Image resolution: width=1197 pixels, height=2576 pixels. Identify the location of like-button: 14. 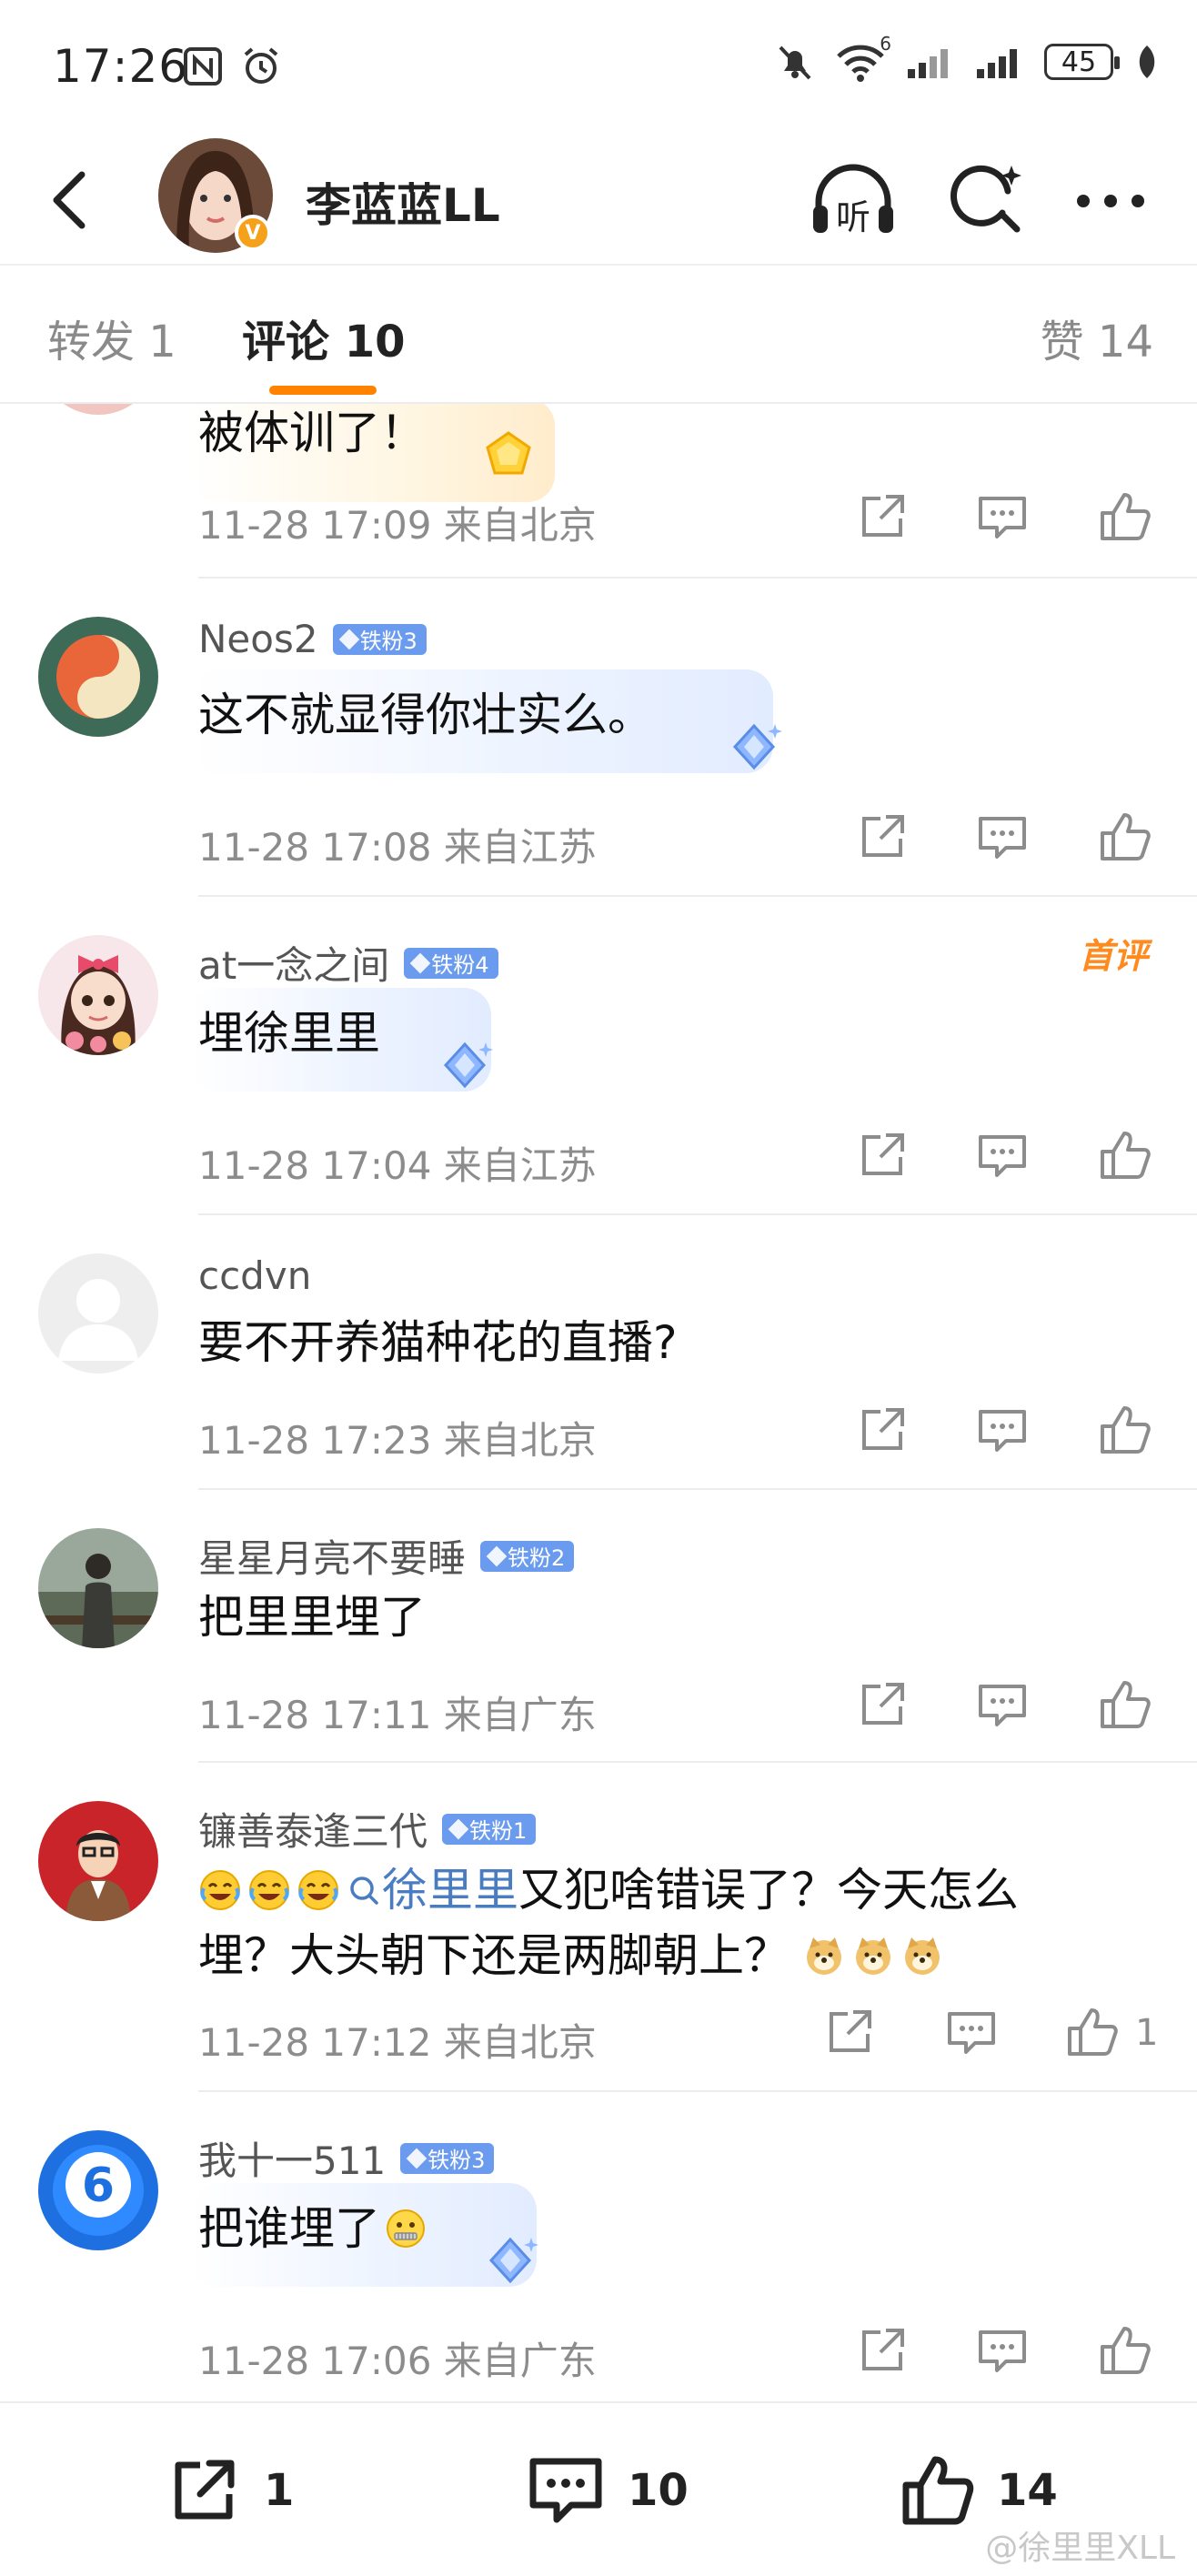
(977, 2490).